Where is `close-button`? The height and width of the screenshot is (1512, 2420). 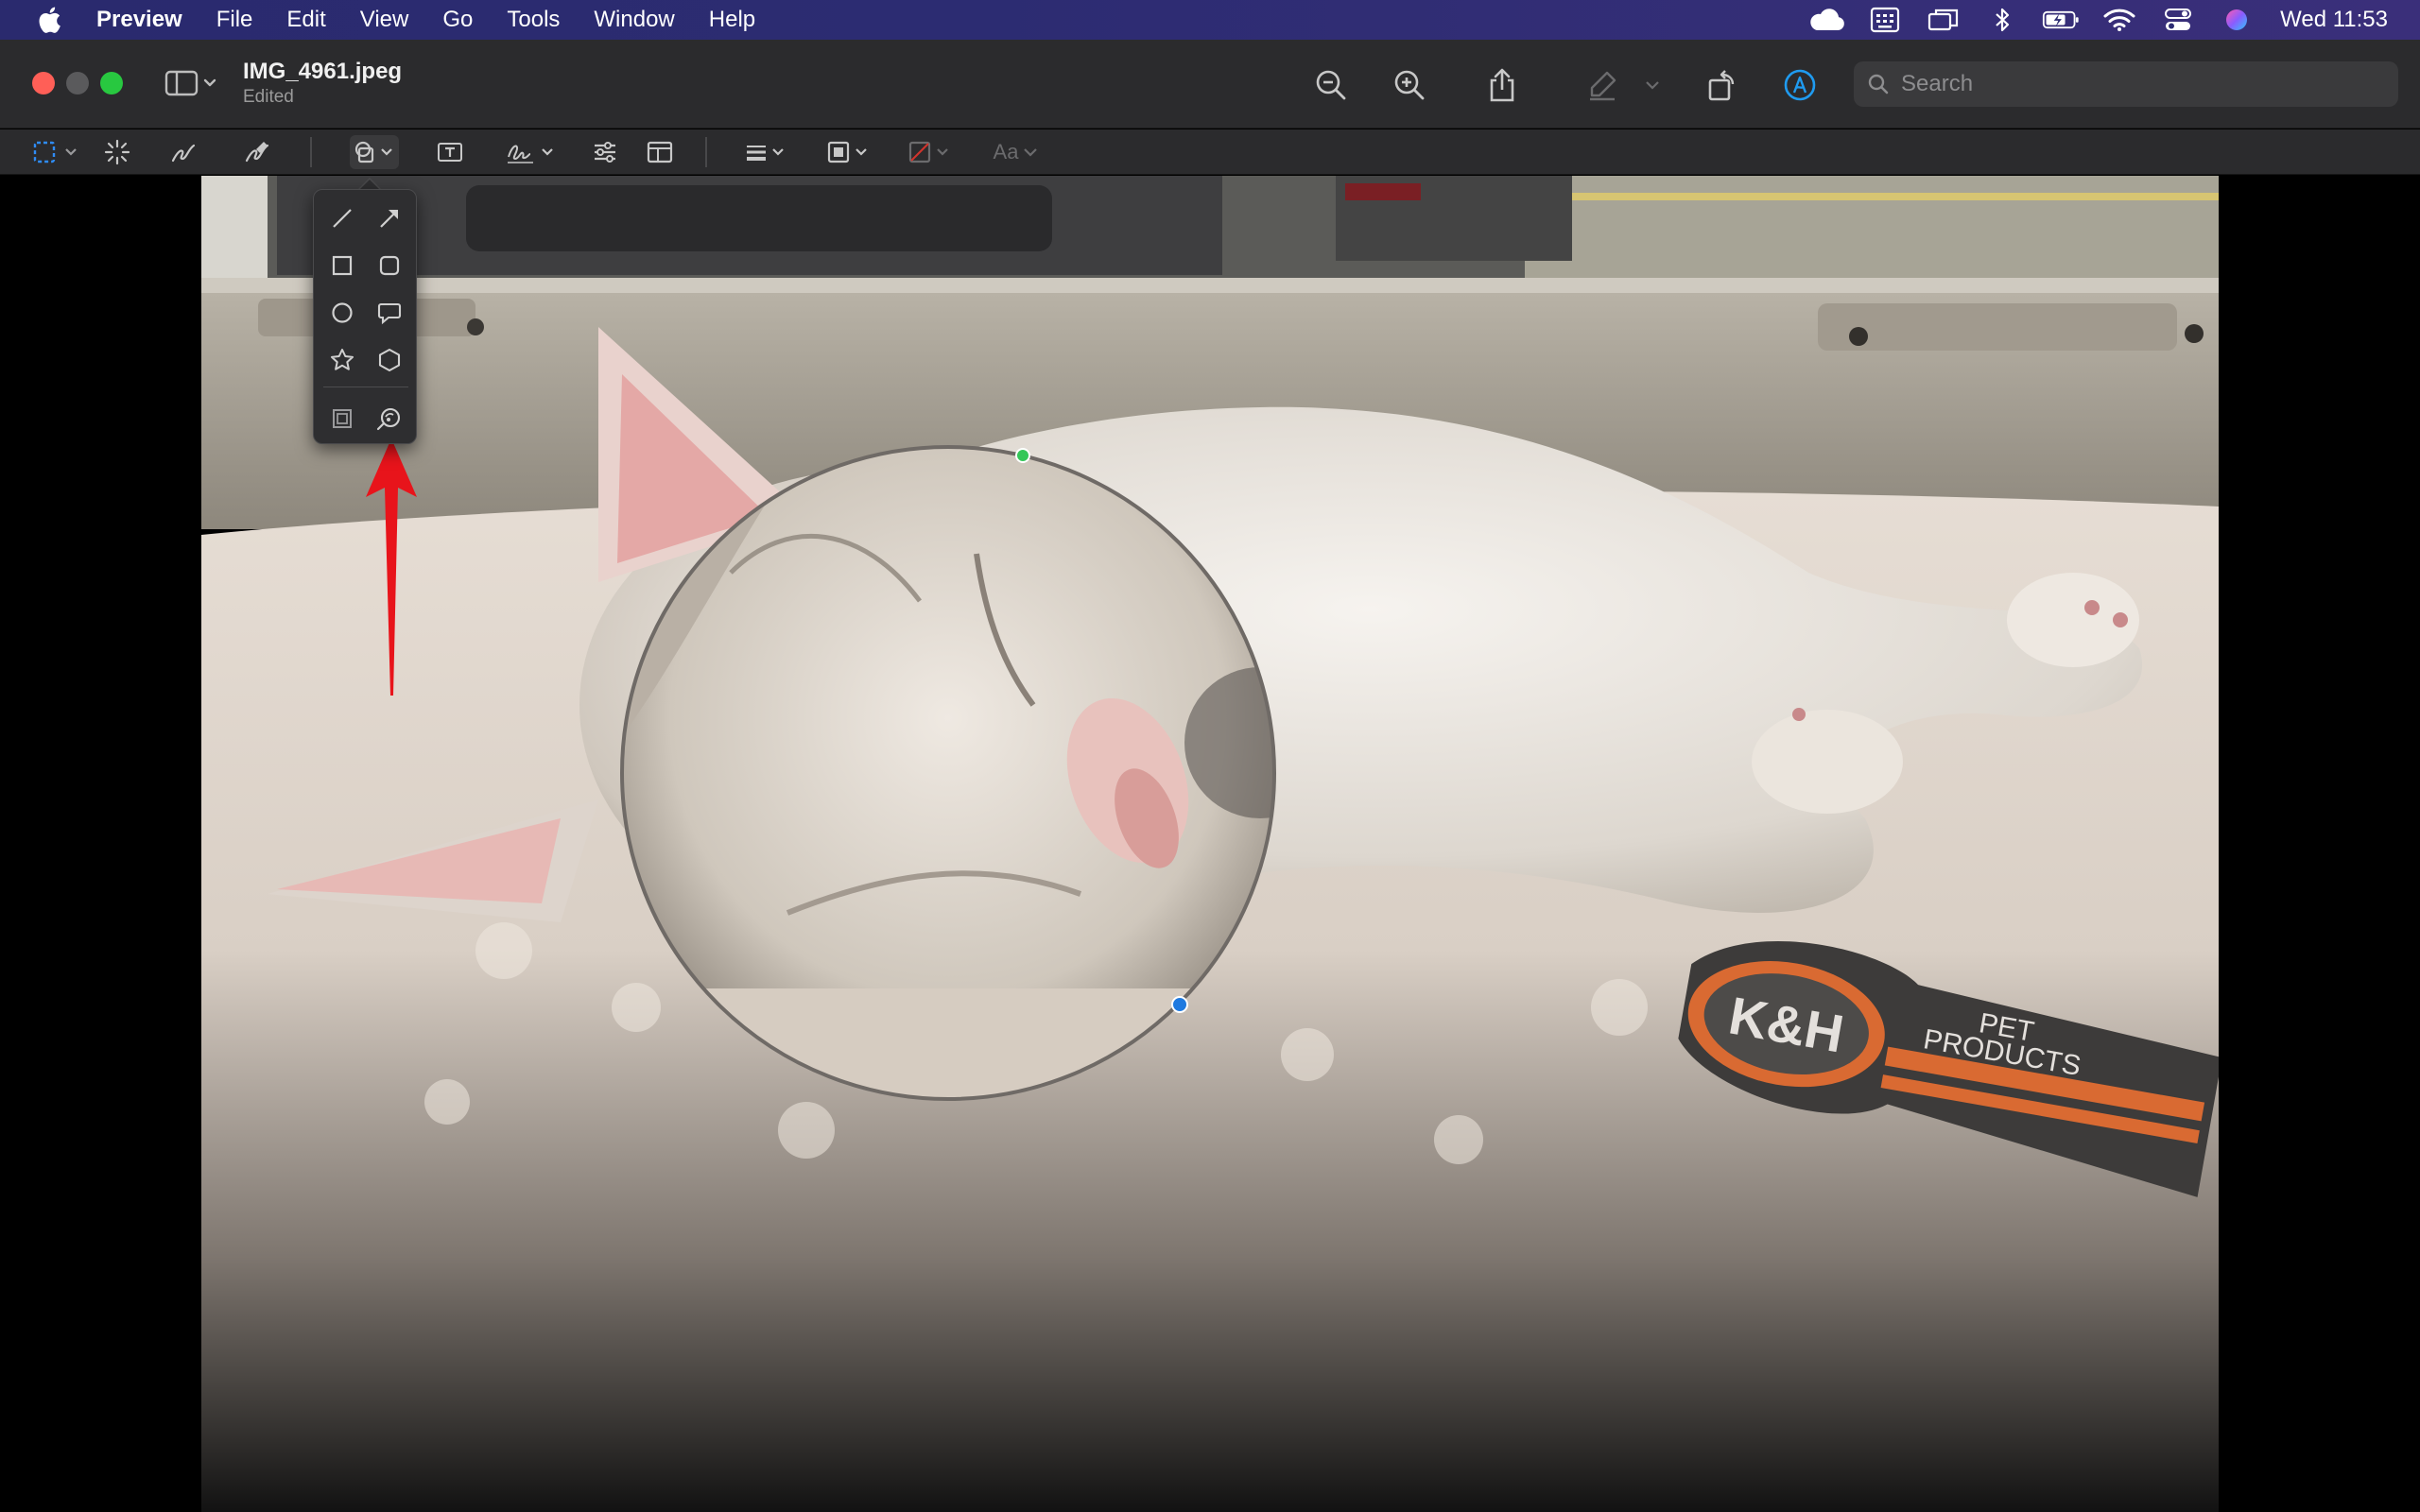 close-button is located at coordinates (43, 83).